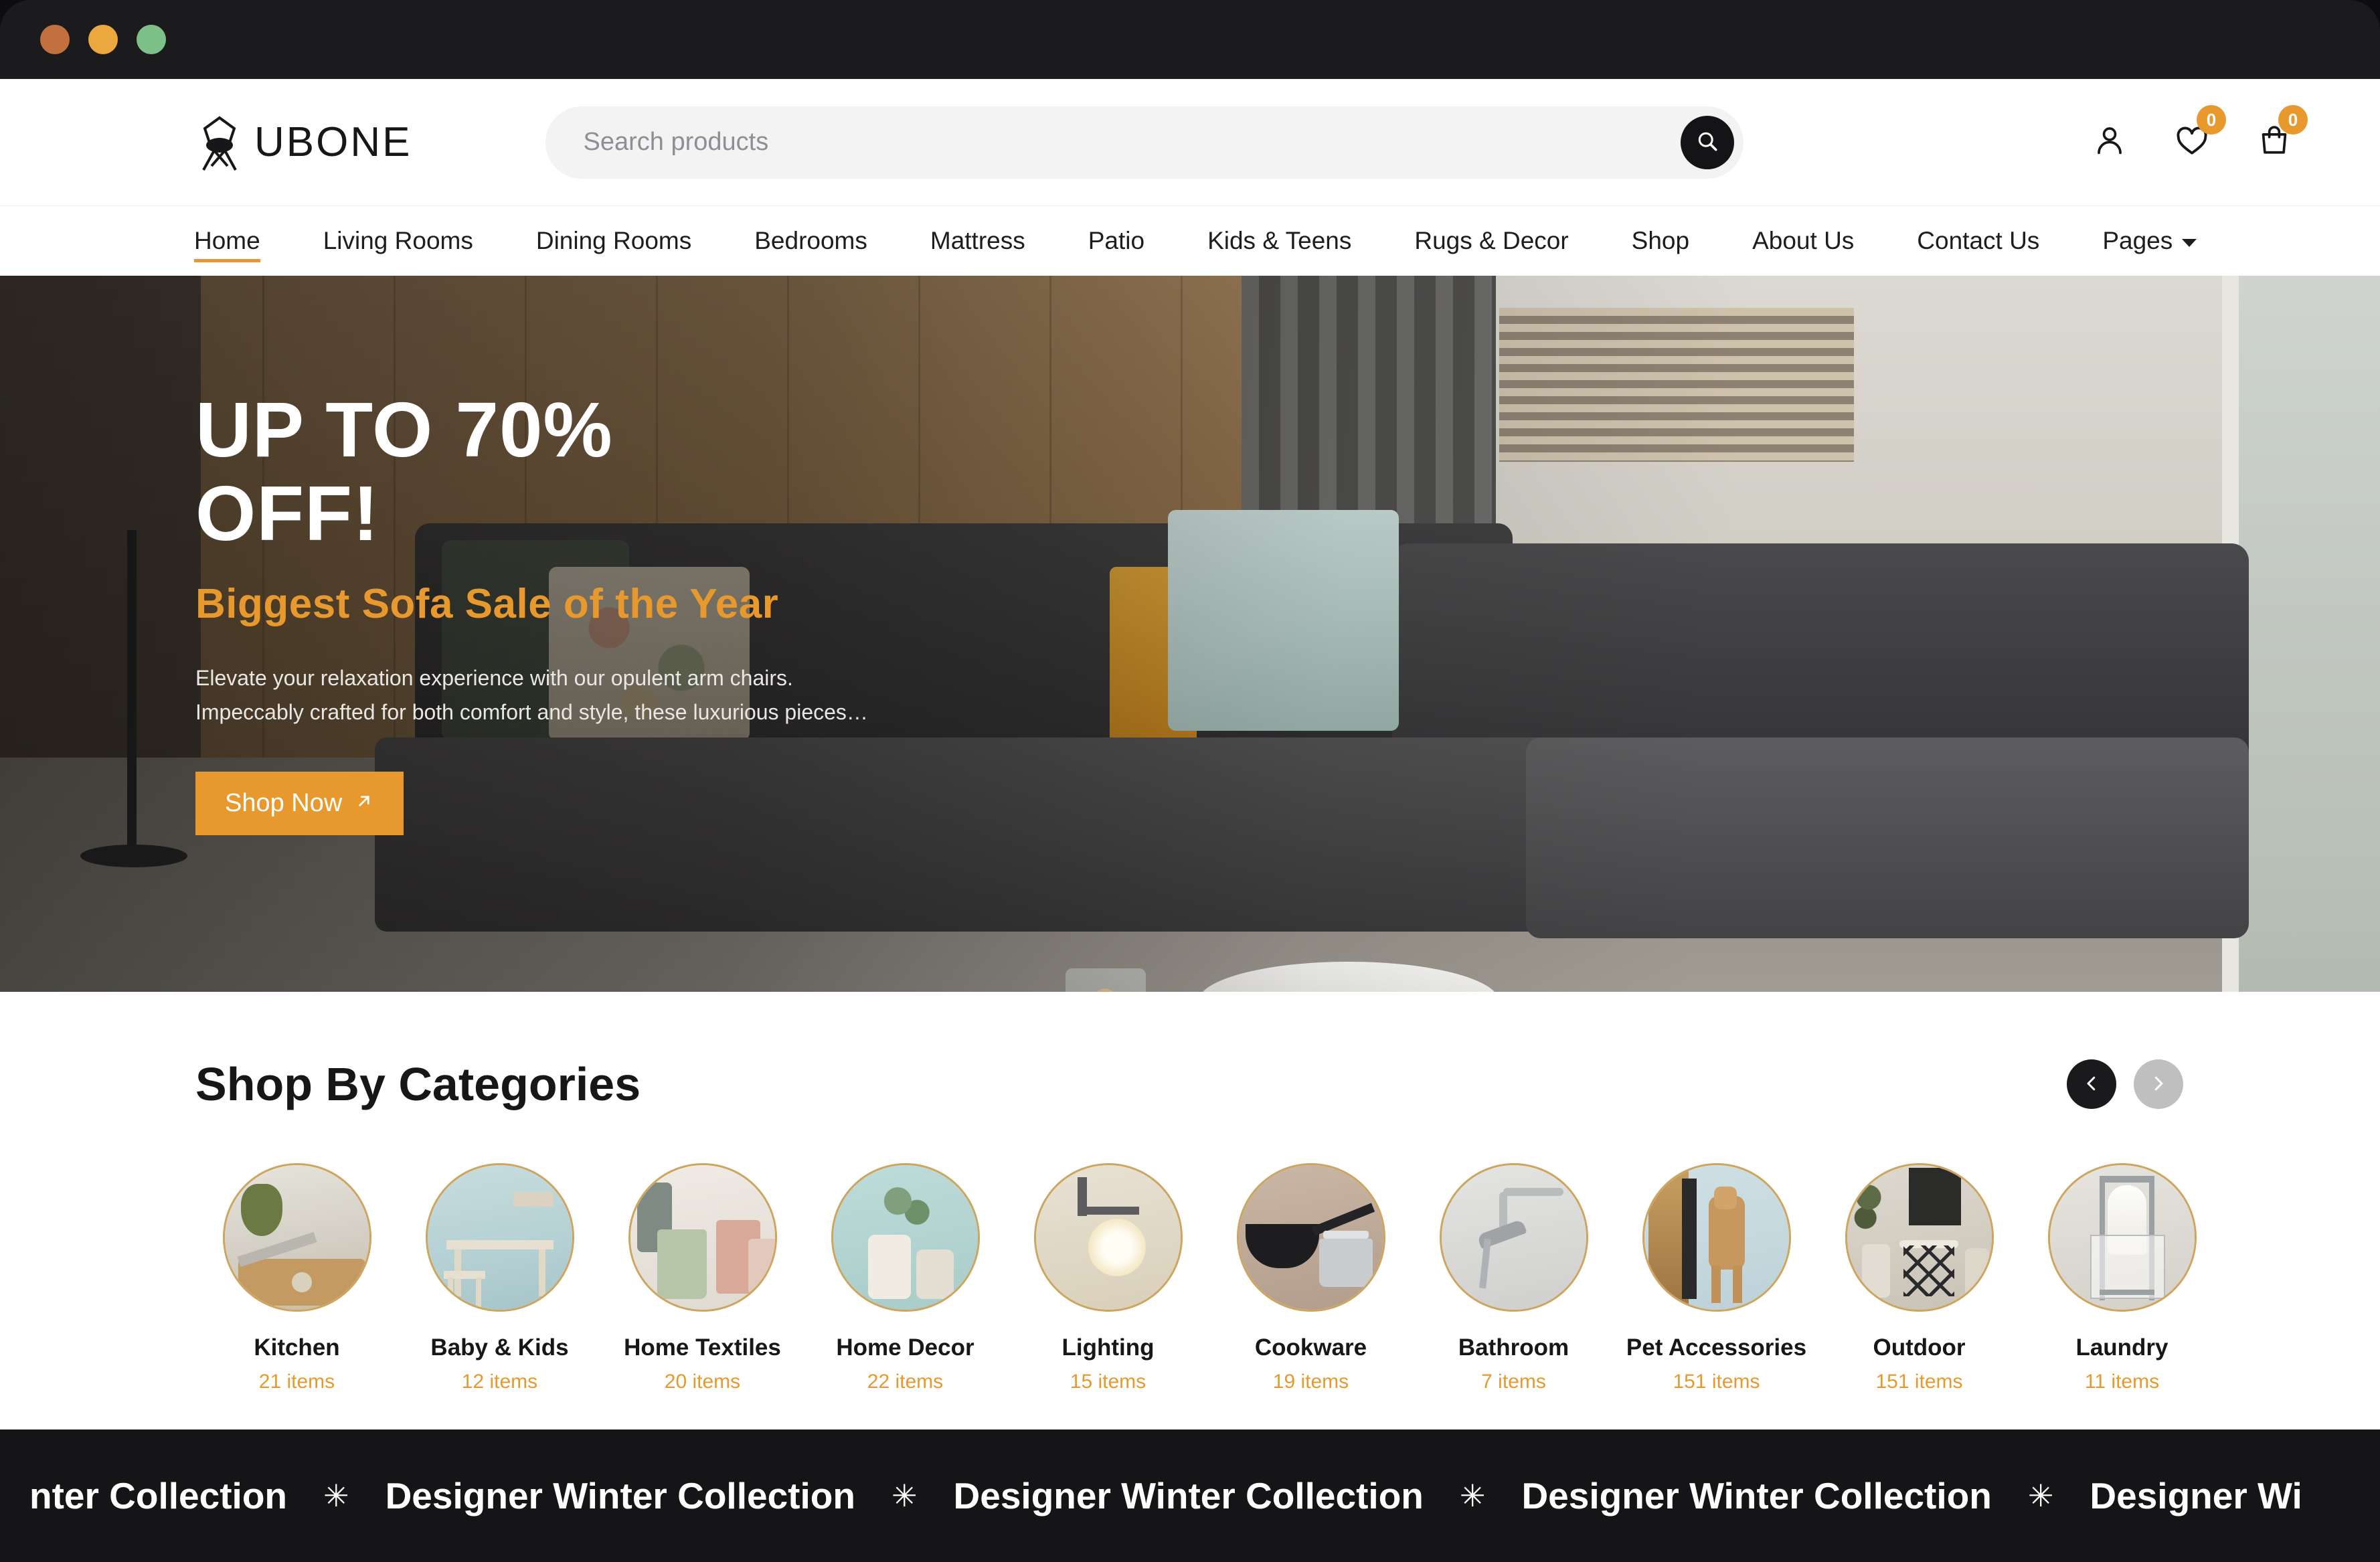  Describe the element at coordinates (906, 1382) in the screenshot. I see `category-count: 22 items` at that location.